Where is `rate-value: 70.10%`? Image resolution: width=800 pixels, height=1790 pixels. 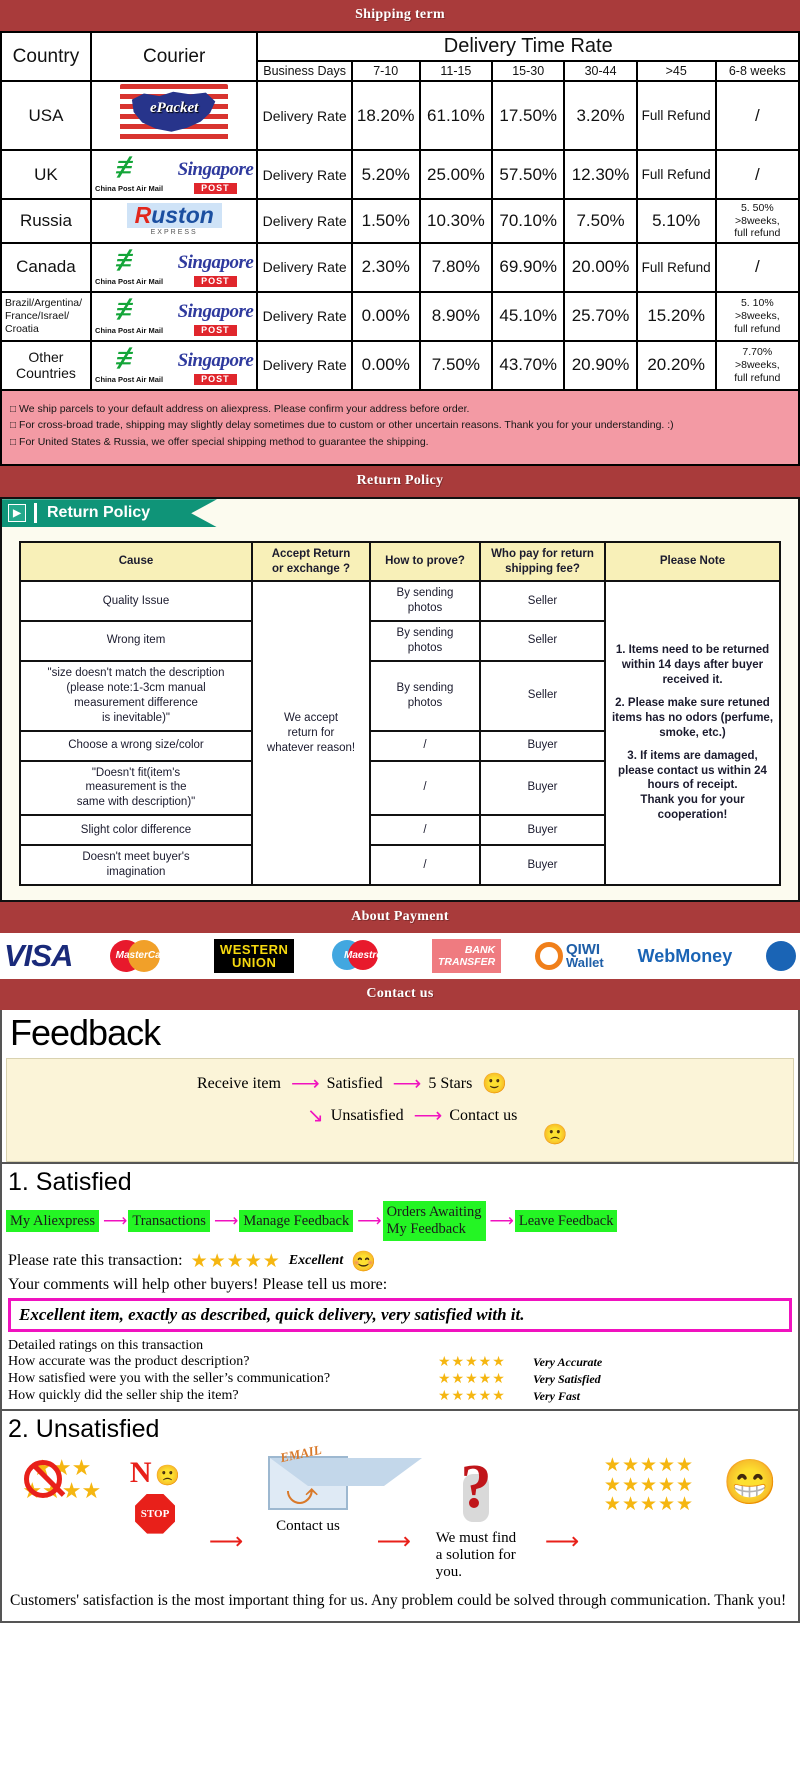
rate-value: 70.10% is located at coordinates (528, 221).